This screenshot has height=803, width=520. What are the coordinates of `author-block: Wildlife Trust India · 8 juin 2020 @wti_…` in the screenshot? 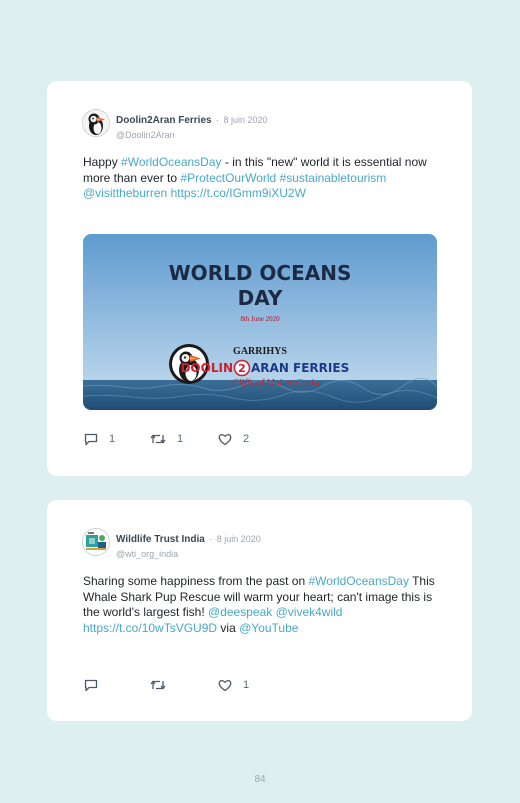 It's located at (188, 544).